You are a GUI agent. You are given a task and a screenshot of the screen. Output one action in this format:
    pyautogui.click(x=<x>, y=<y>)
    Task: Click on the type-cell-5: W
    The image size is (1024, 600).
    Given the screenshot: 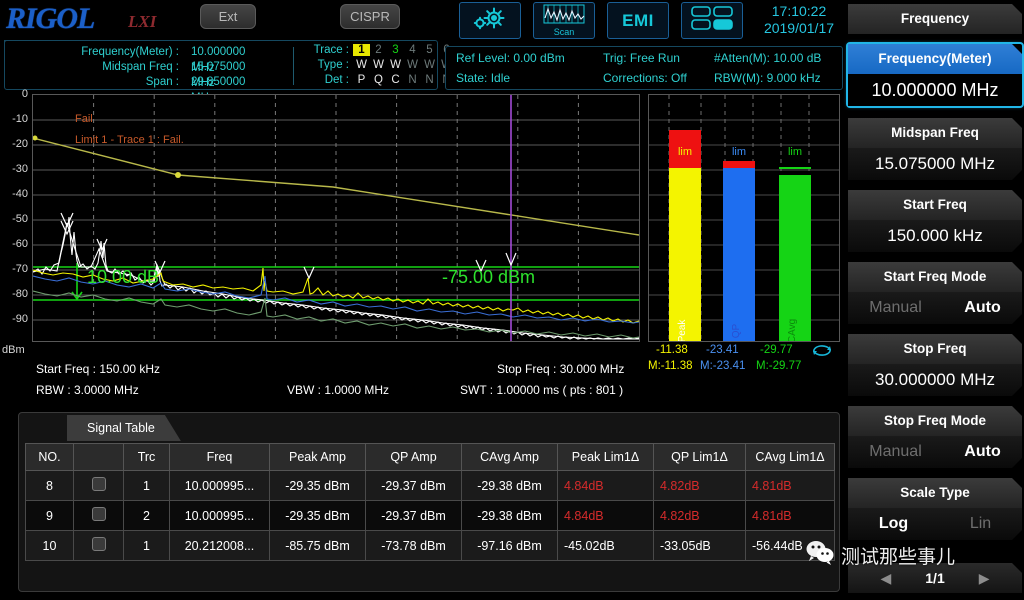 What is the action you would take?
    pyautogui.click(x=429, y=65)
    